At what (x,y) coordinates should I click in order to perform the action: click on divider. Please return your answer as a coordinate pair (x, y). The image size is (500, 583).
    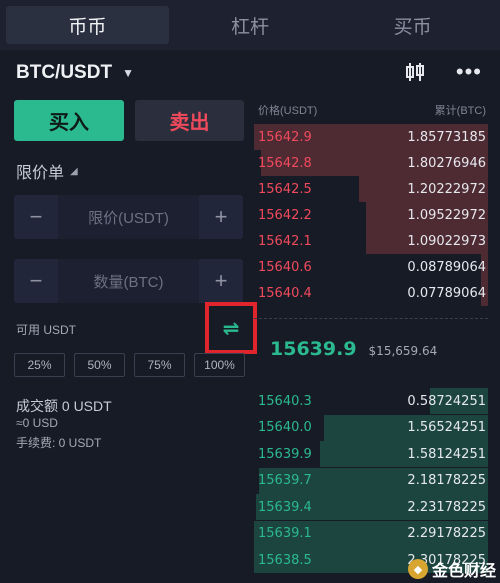
    Looking at the image, I should click on (371, 318).